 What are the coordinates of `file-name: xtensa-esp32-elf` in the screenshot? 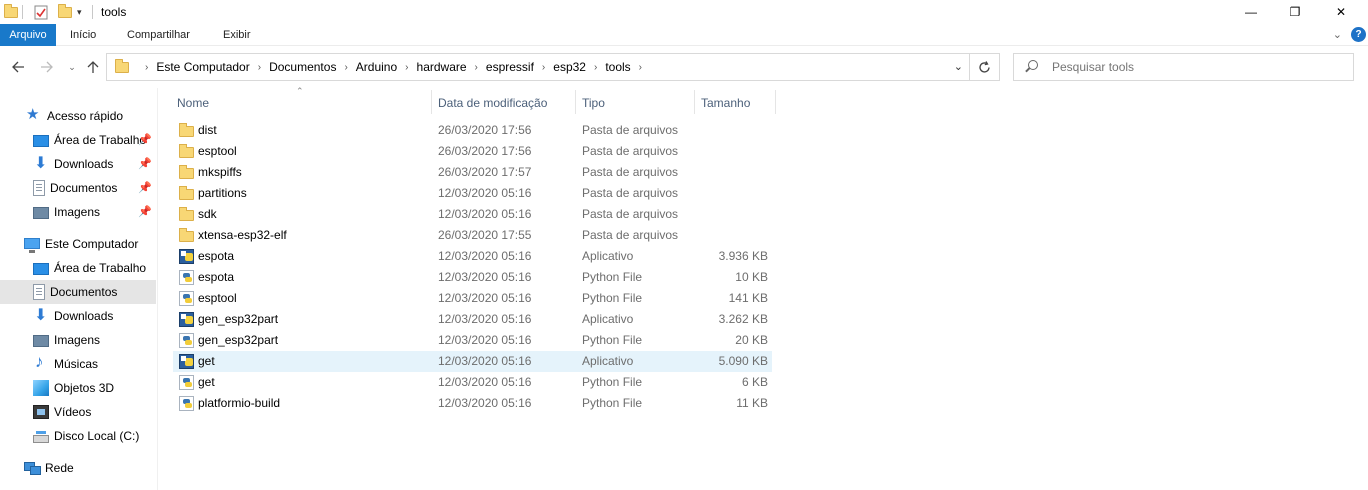 It's located at (242, 235).